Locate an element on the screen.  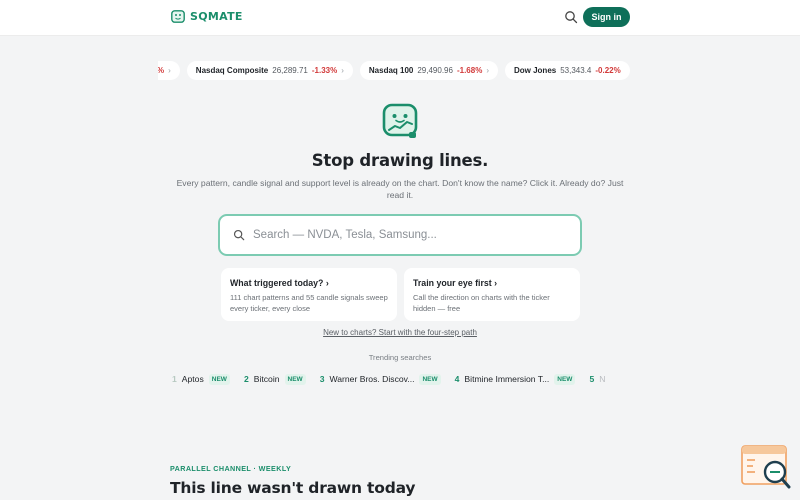
search-bar is located at coordinates (400, 235).